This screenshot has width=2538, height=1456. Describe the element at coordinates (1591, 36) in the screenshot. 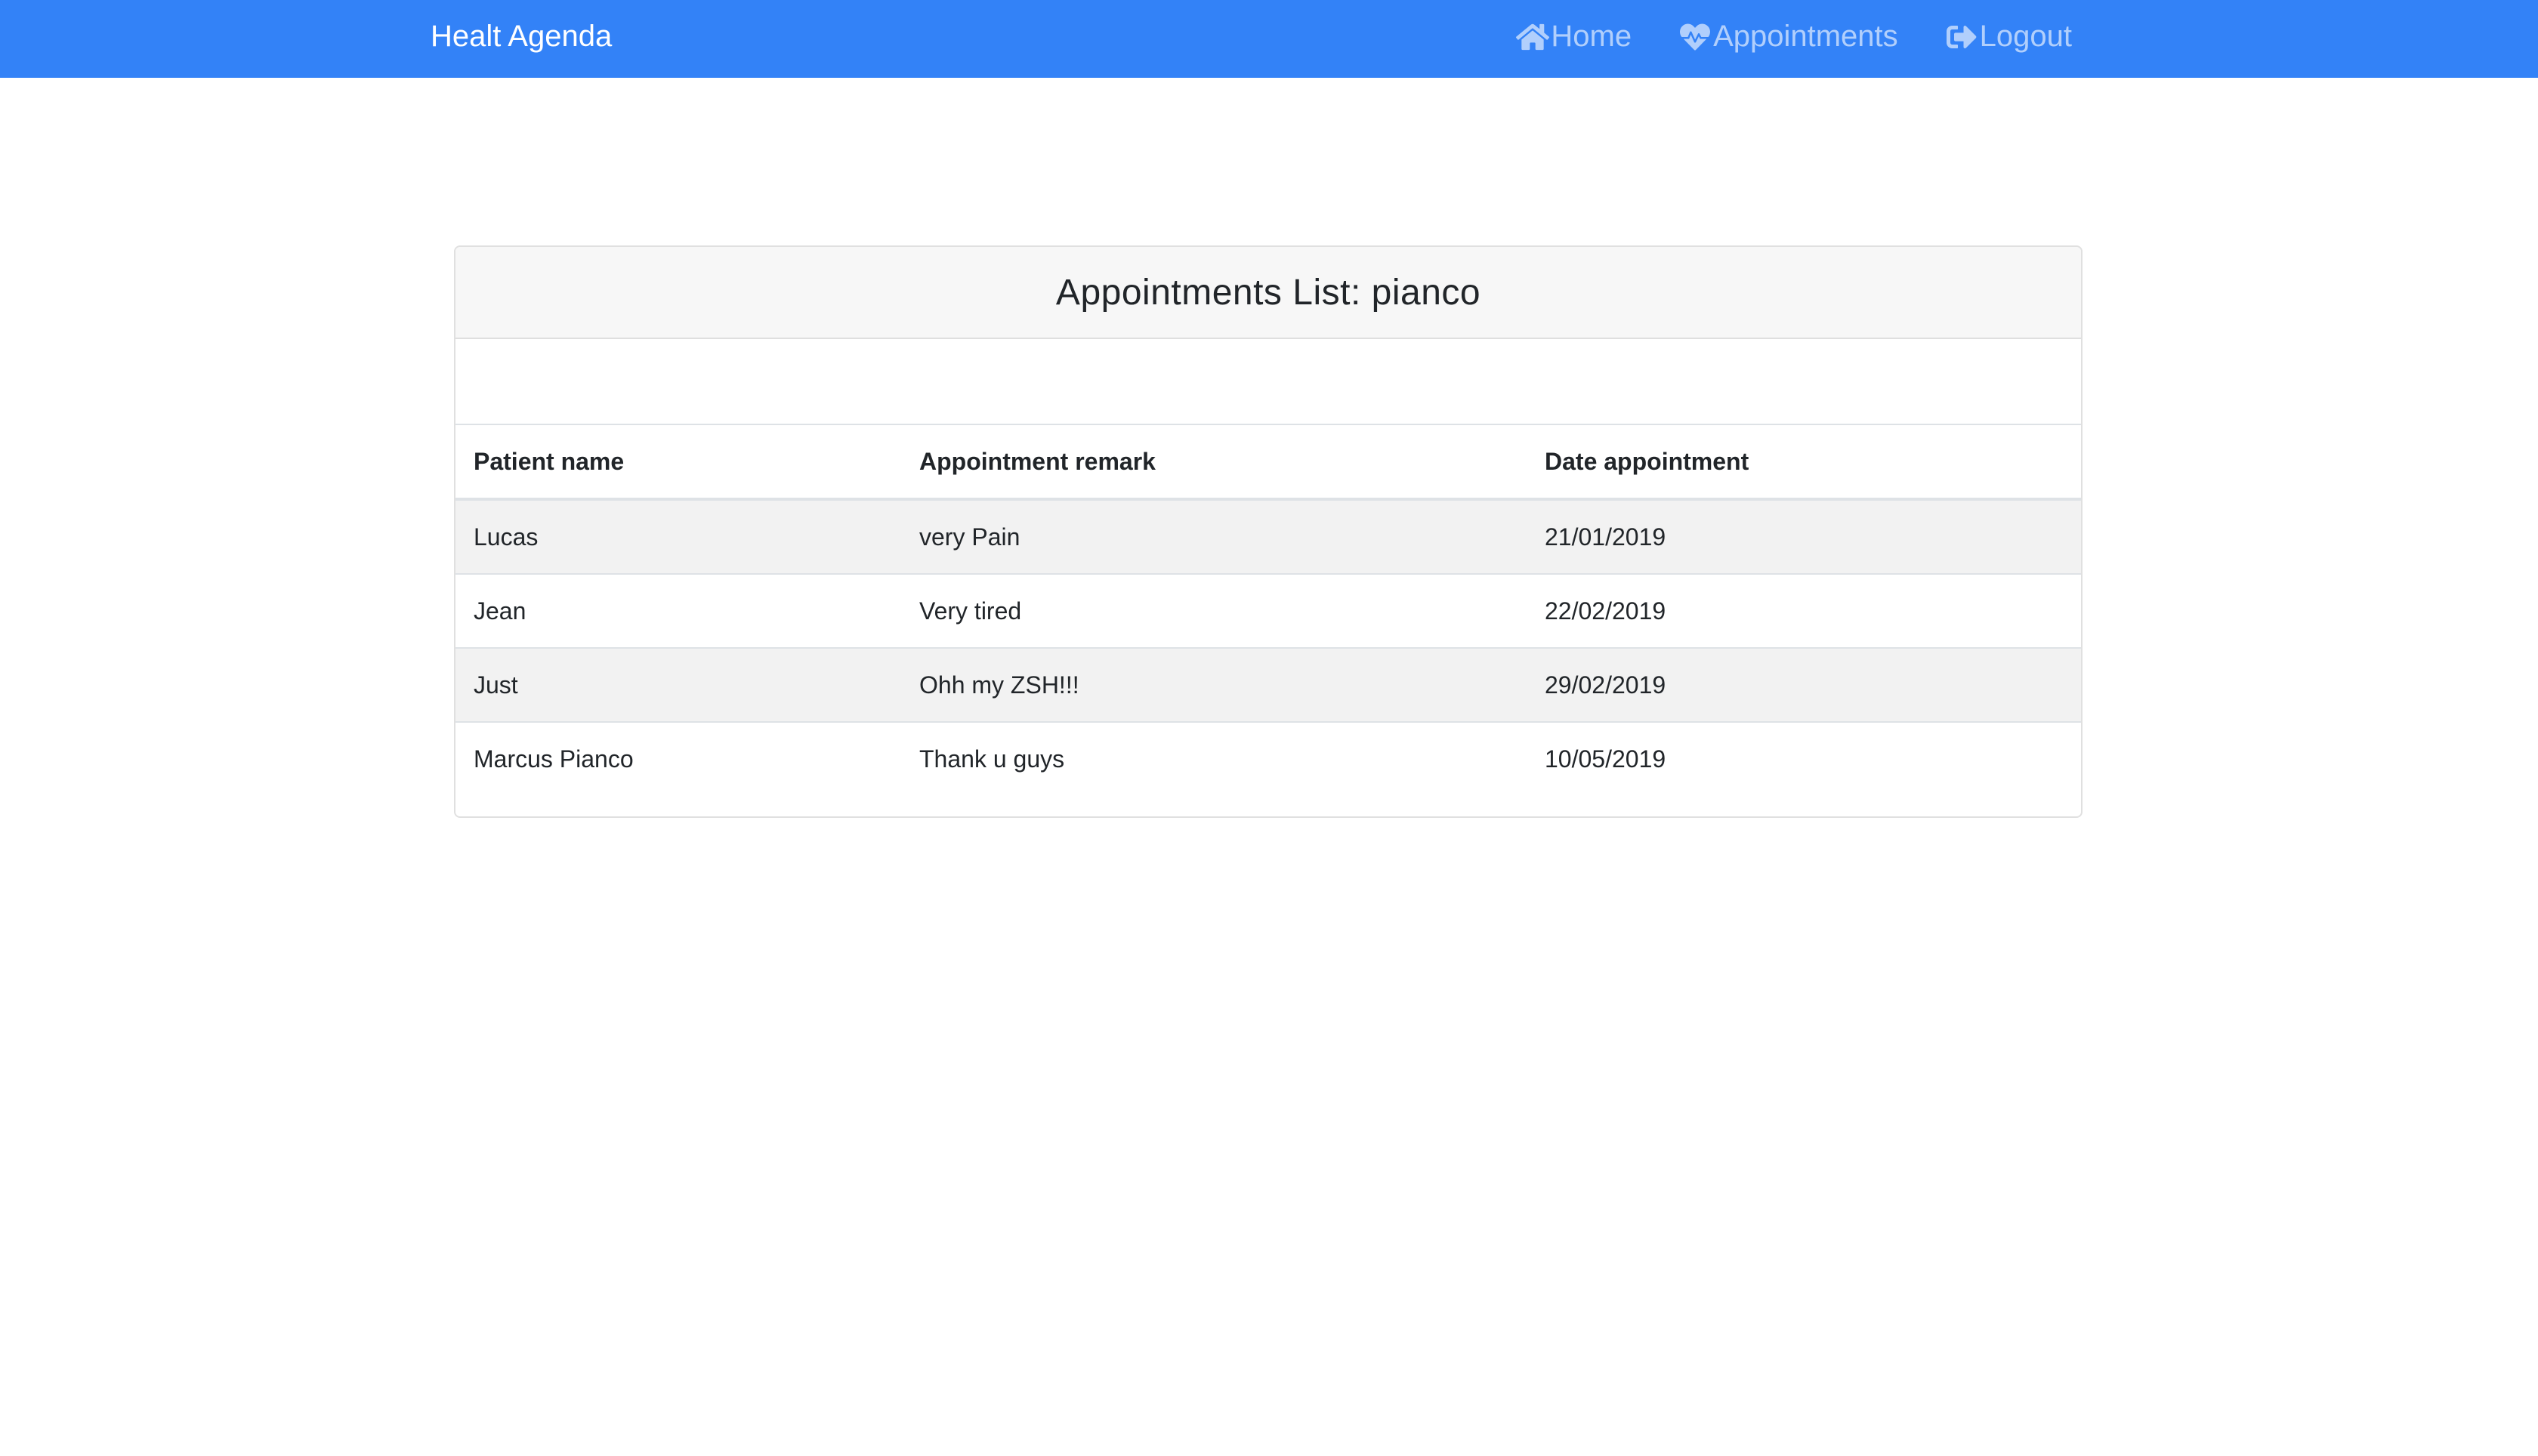

I see `nav-link-home-label: Home` at that location.